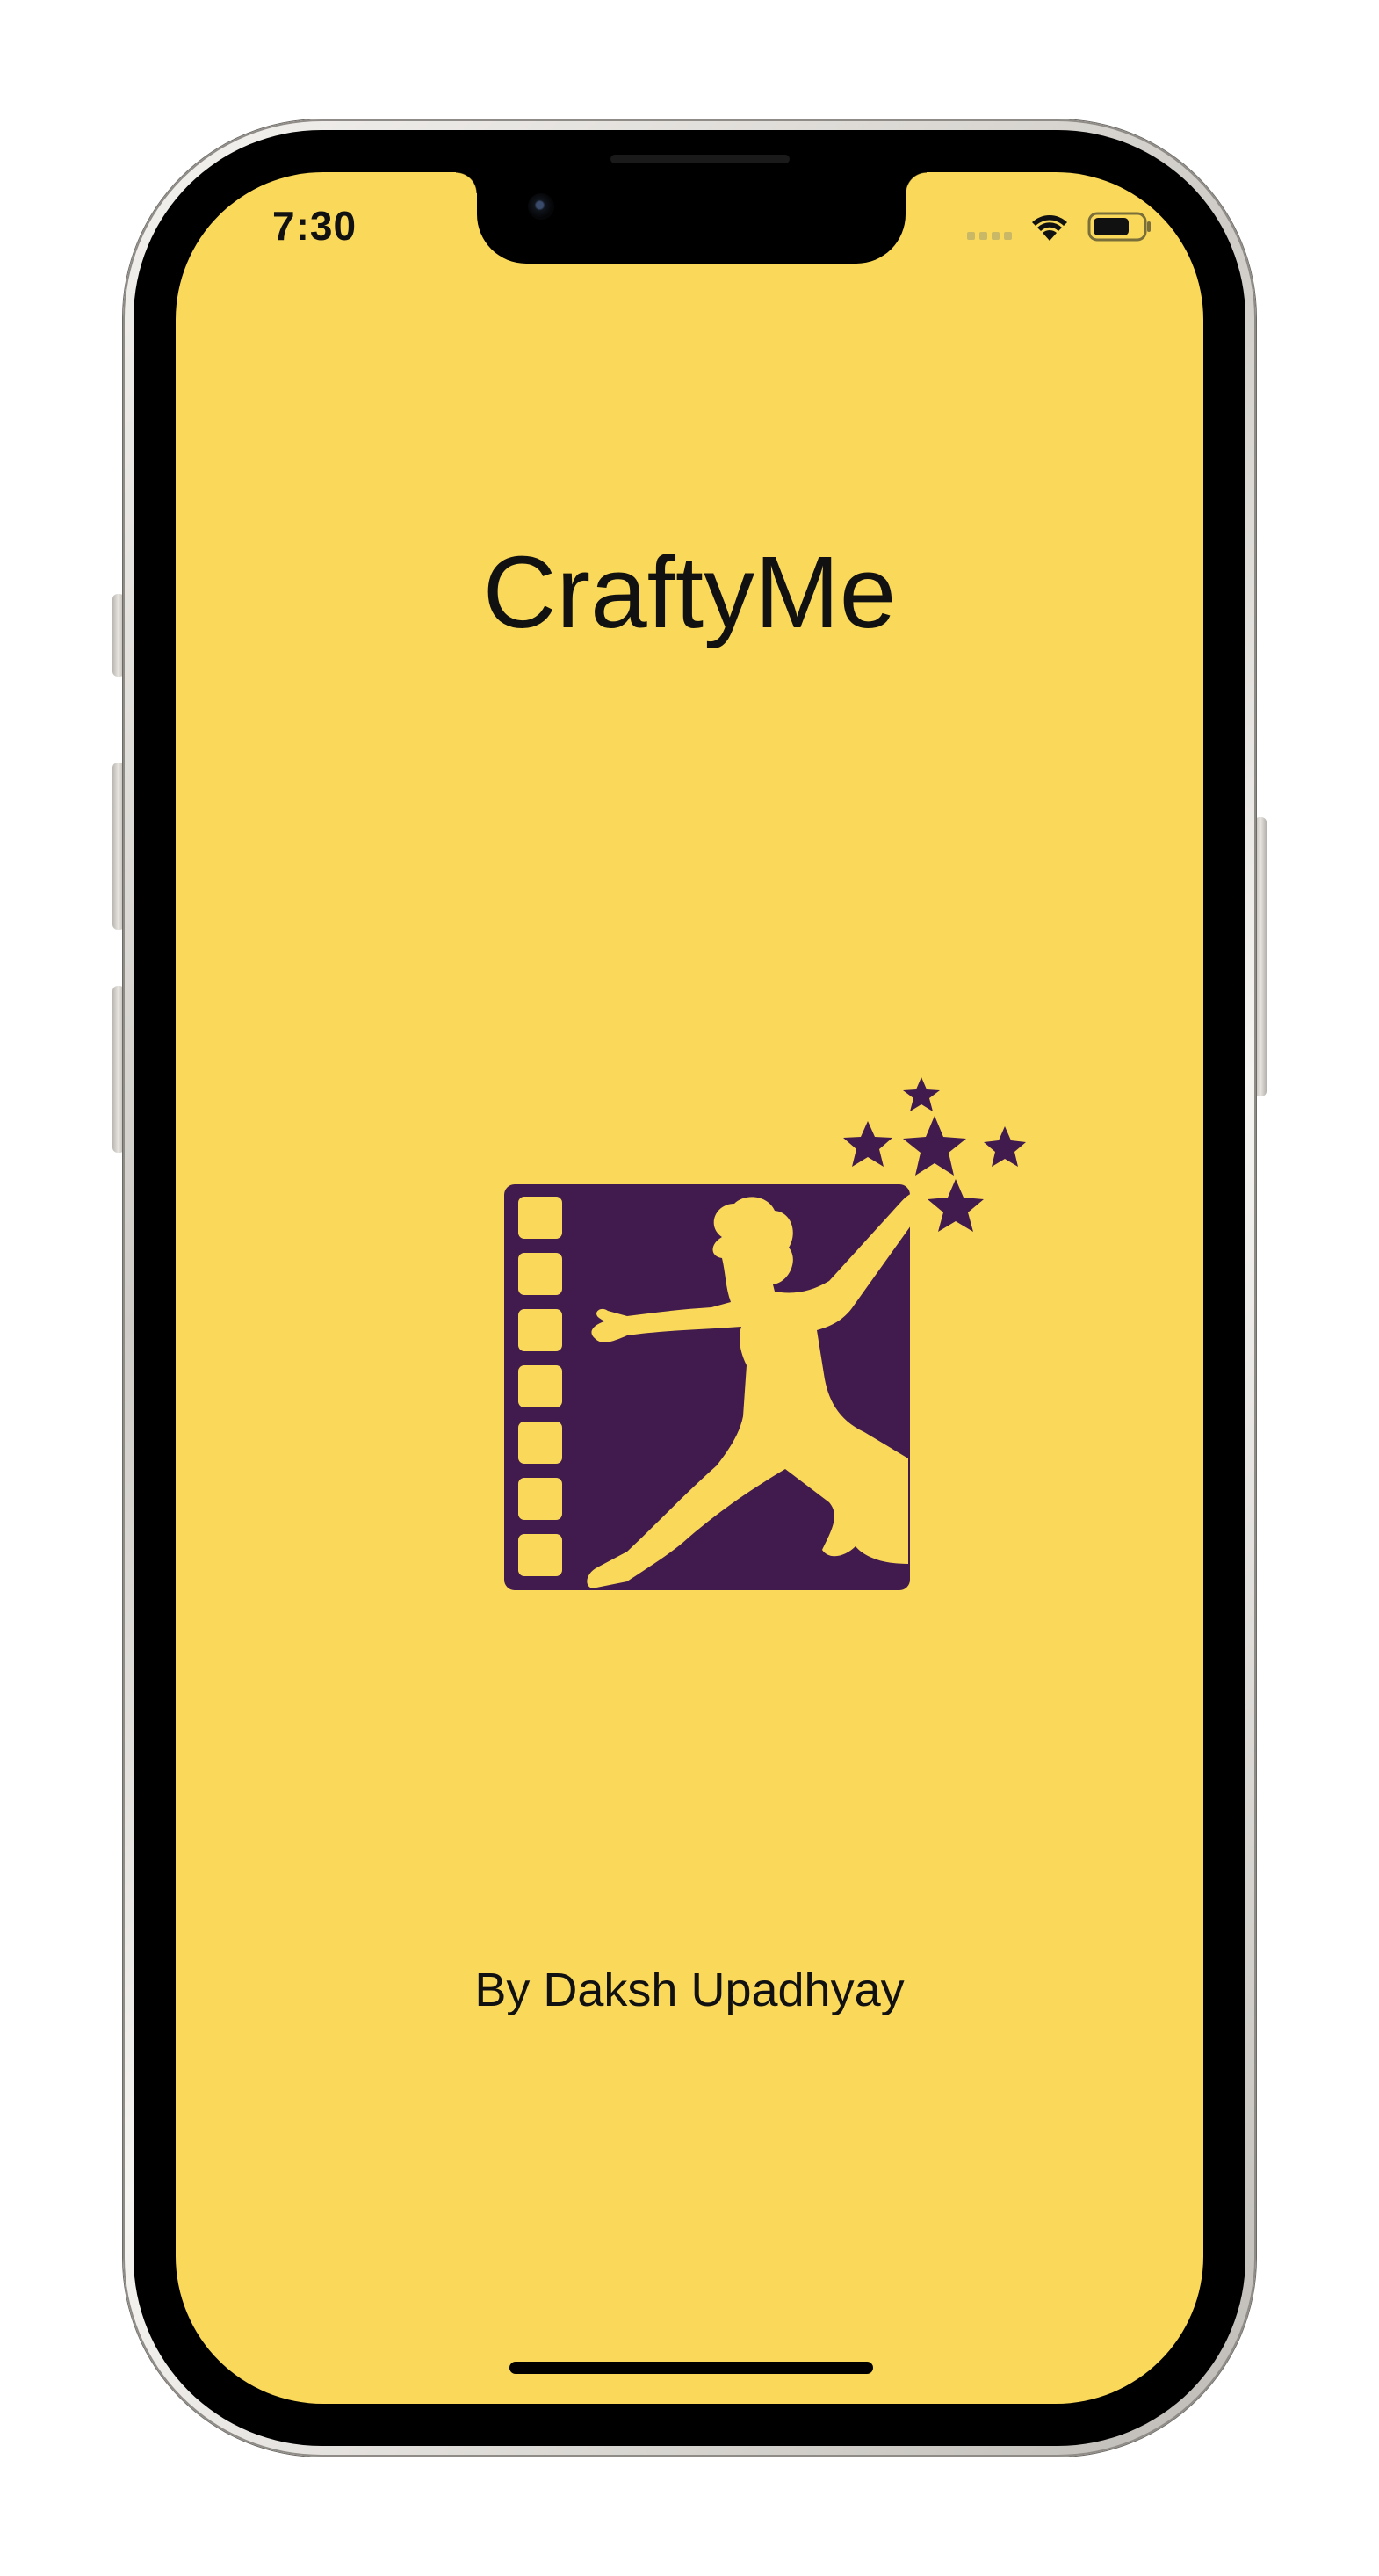 Image resolution: width=1379 pixels, height=2576 pixels. I want to click on status-icons, so click(1059, 226).